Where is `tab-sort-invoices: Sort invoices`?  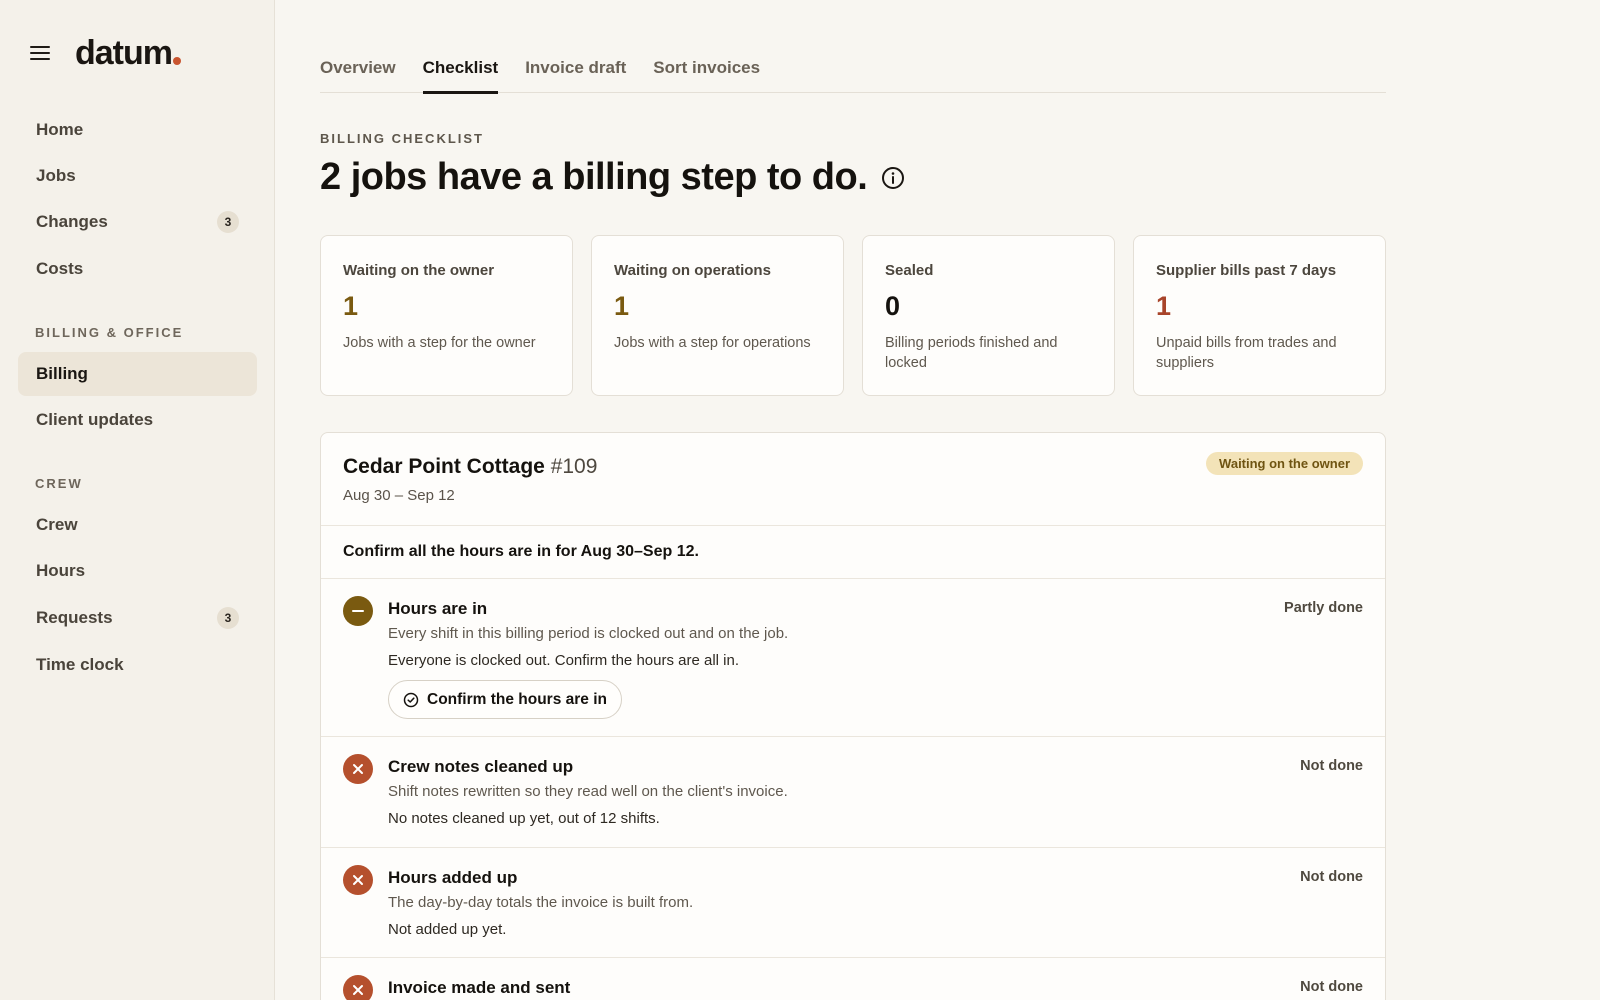 tab-sort-invoices: Sort invoices is located at coordinates (706, 71).